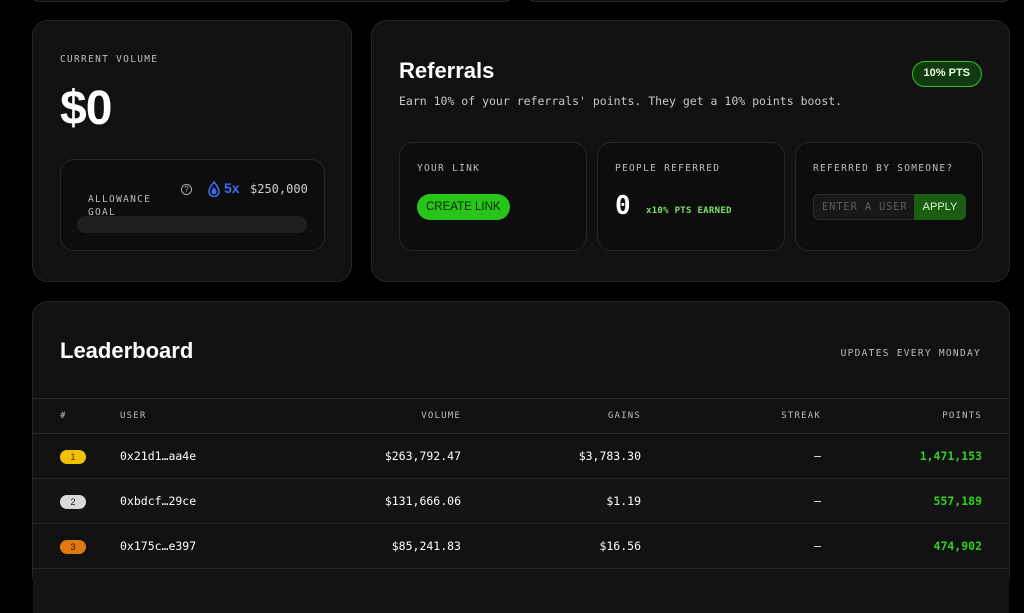  What do you see at coordinates (158, 456) in the screenshot?
I see `user-address: 0x21d1…aa4e` at bounding box center [158, 456].